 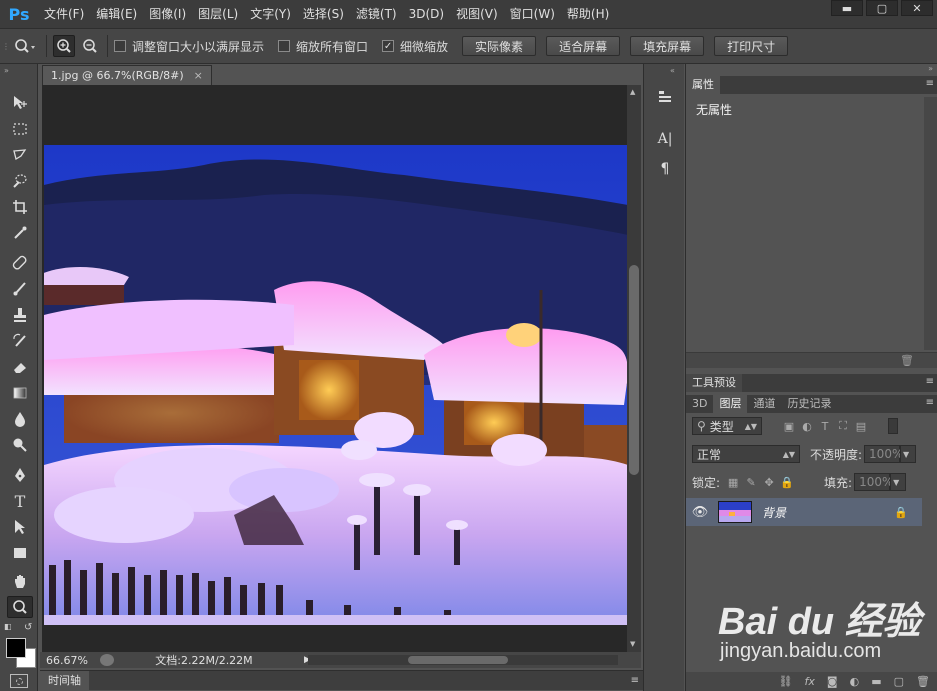 What do you see at coordinates (825, 426) in the screenshot?
I see `type-filter-icon: T` at bounding box center [825, 426].